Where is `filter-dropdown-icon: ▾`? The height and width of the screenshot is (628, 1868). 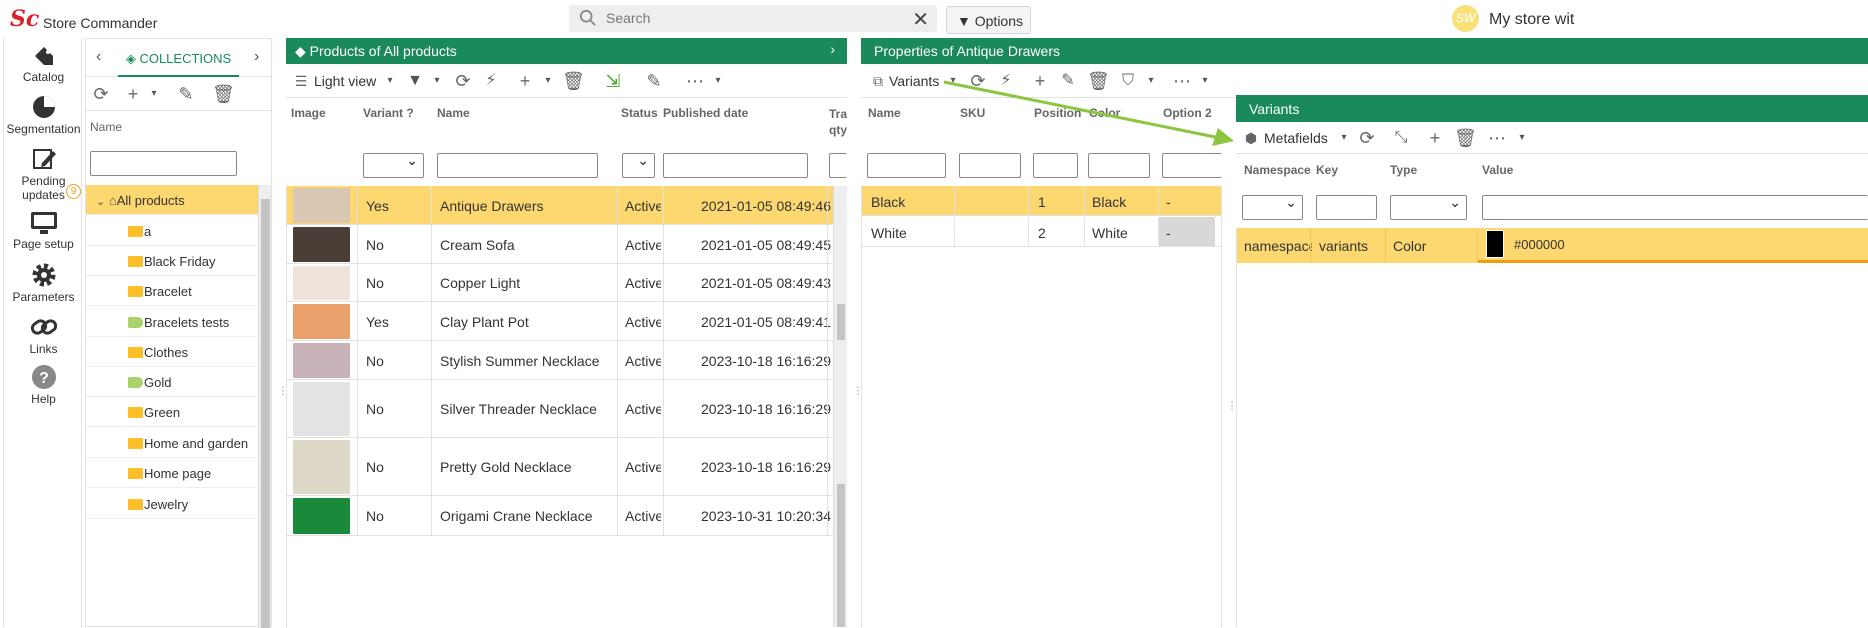 filter-dropdown-icon: ▾ is located at coordinates (437, 81).